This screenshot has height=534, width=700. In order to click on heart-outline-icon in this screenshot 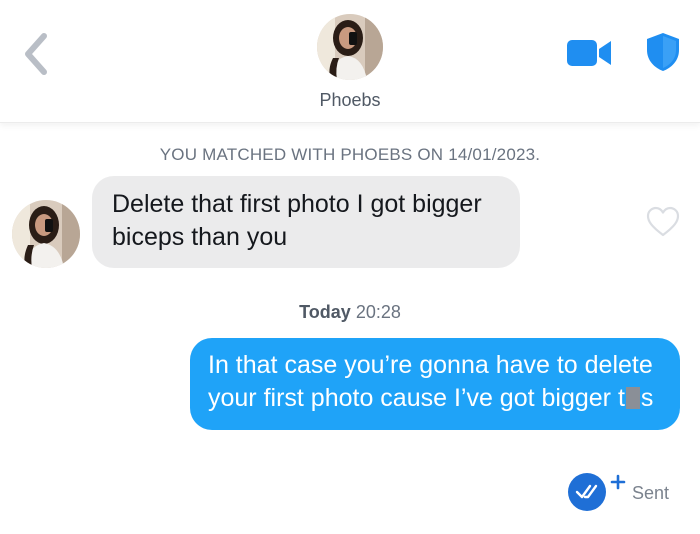, I will do `click(663, 221)`.